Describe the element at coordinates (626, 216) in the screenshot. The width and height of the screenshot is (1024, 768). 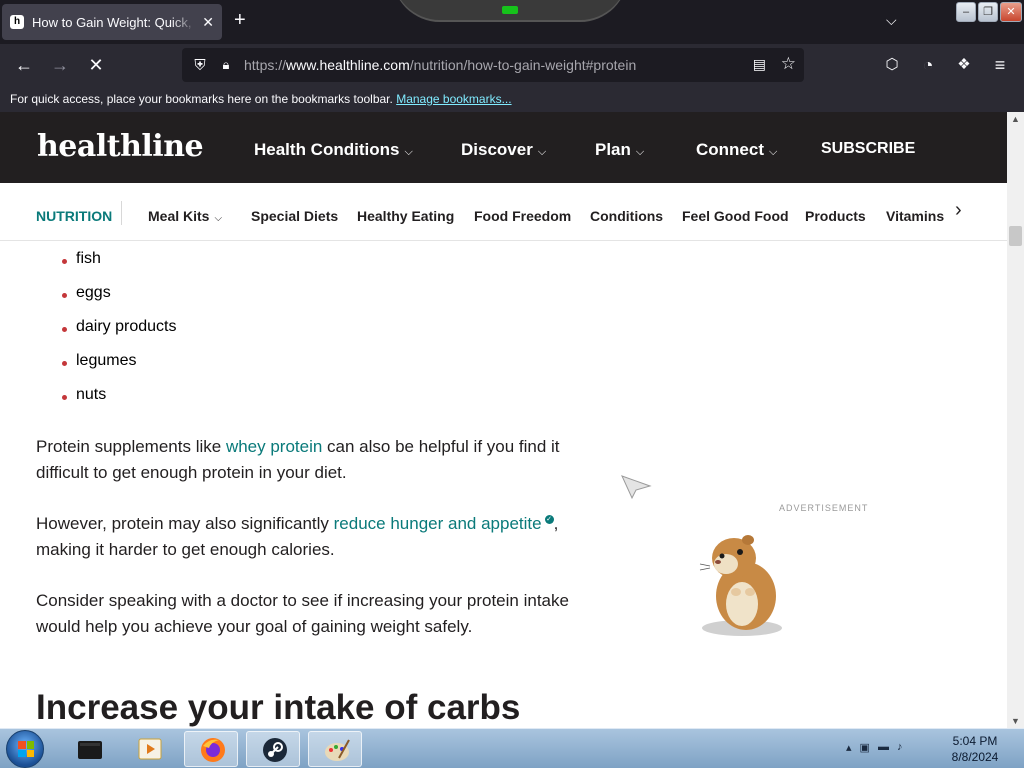
I see `subnav-conditions: Conditions` at that location.